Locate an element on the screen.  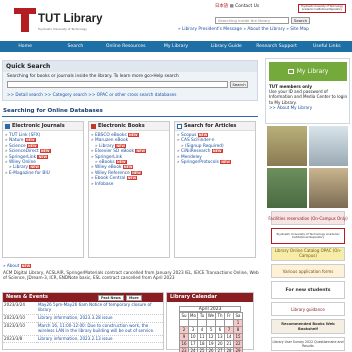
nav-online-resources: Online Resources is located at coordinates (126, 46).